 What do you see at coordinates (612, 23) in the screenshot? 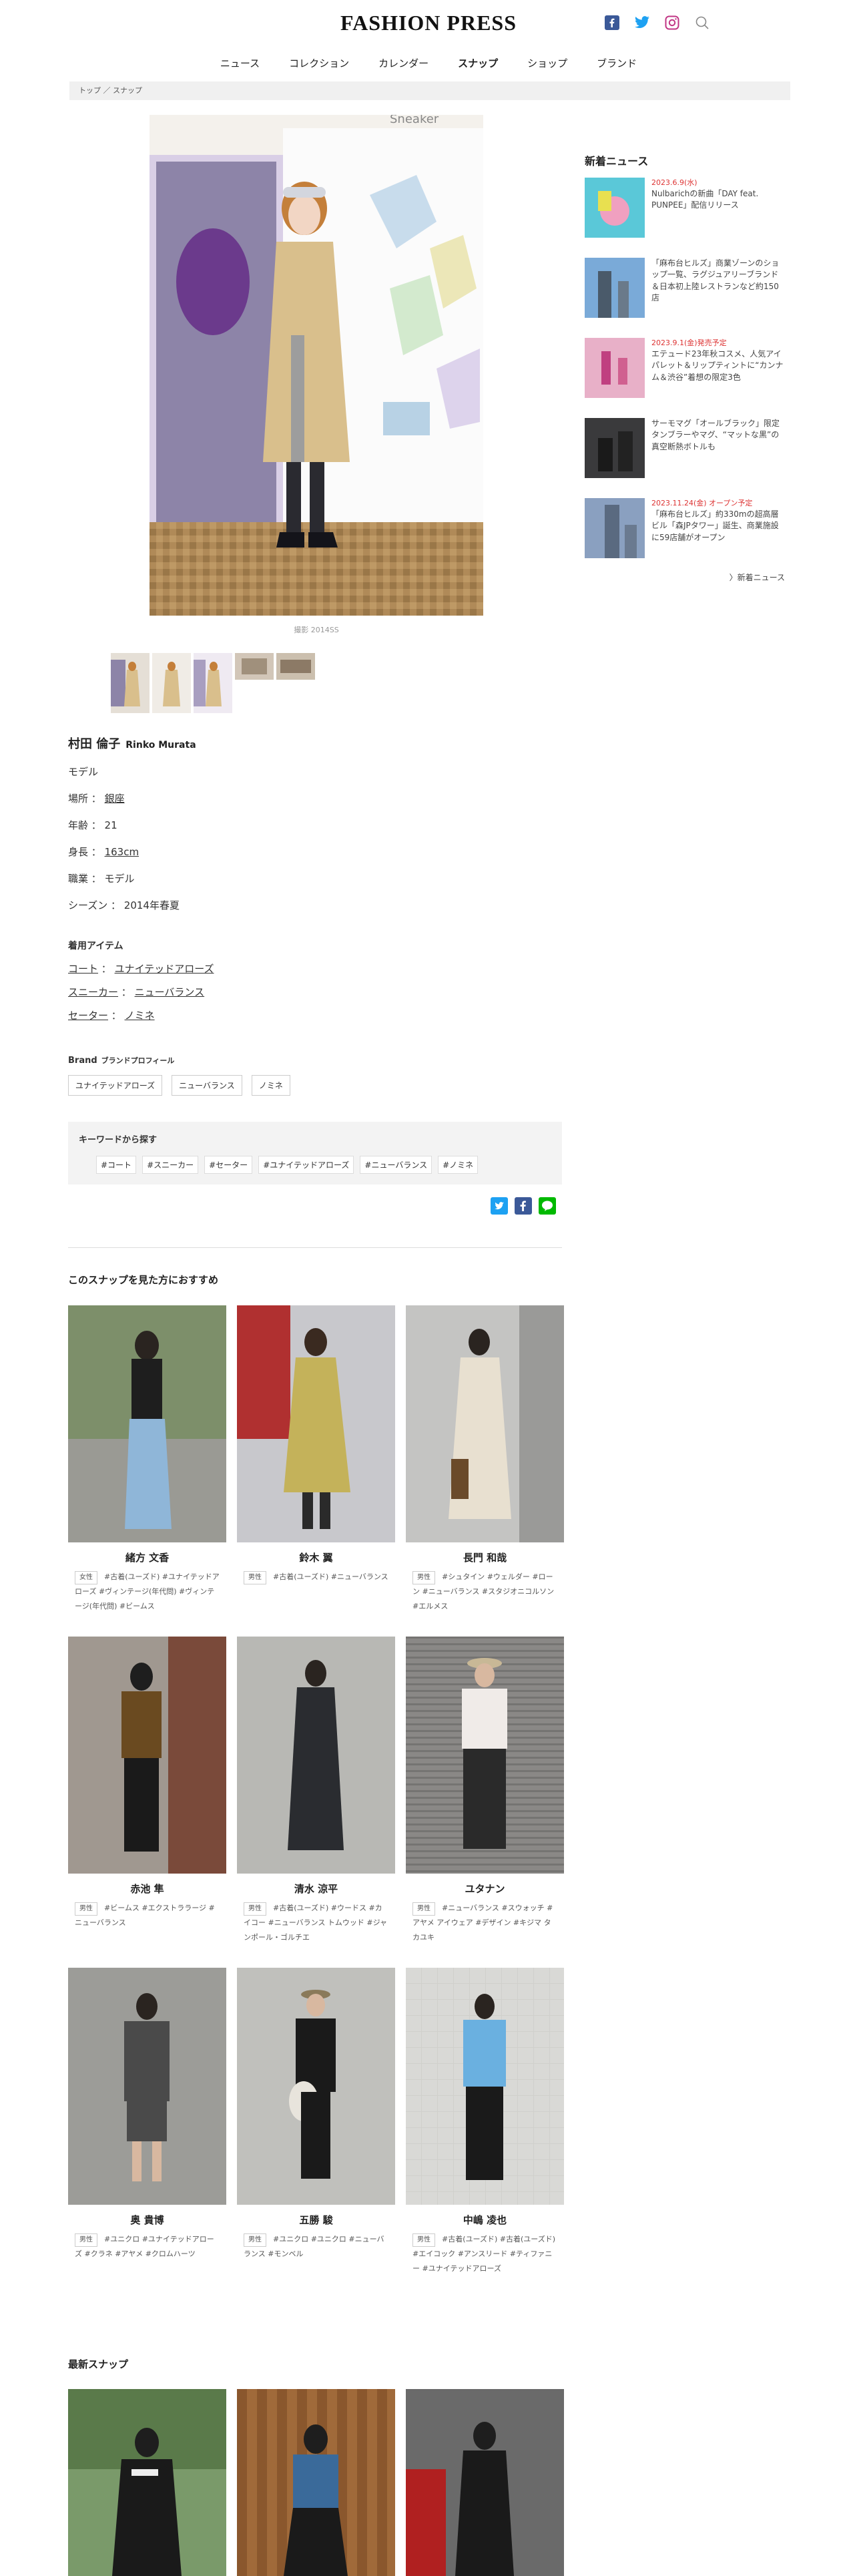
I see `facebook-icon` at bounding box center [612, 23].